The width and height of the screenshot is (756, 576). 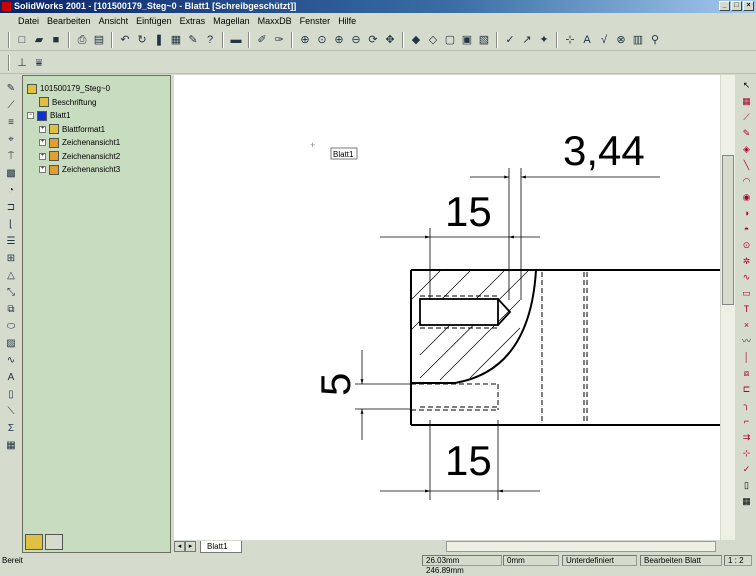 I want to click on menu-datei: Datei, so click(x=28, y=21).